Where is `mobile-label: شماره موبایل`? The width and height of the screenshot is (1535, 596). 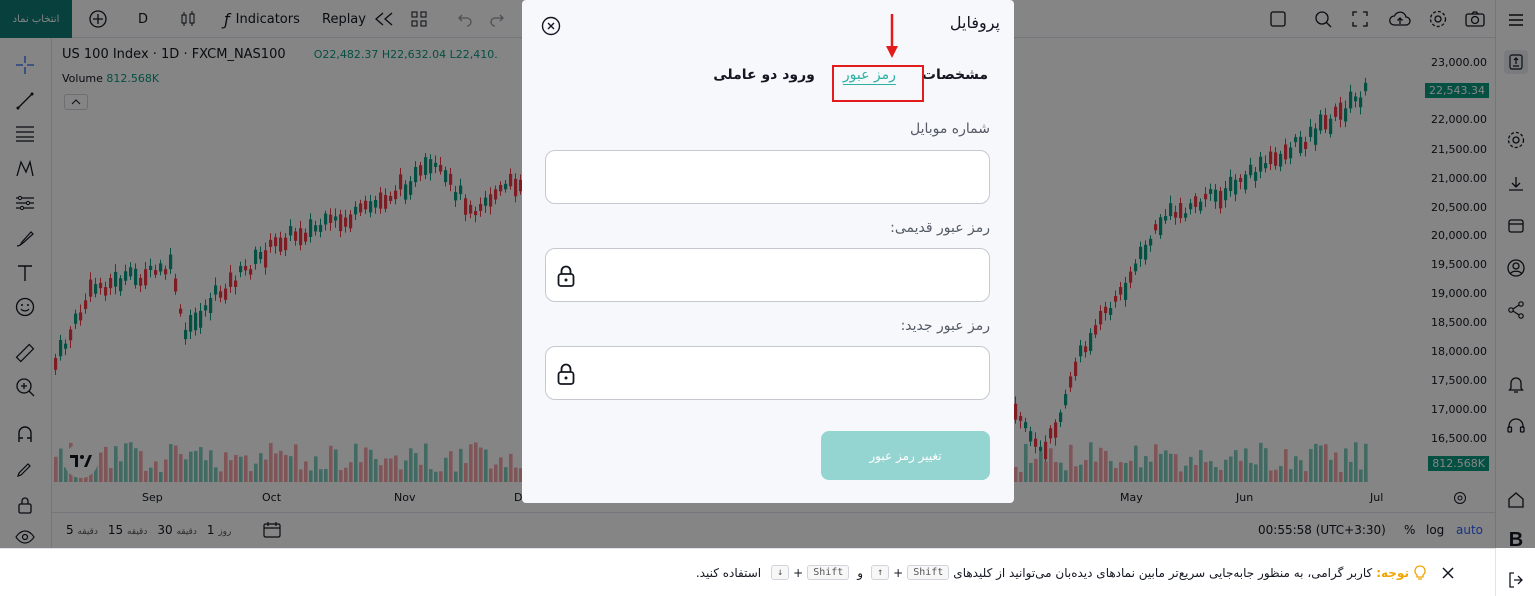 mobile-label: شماره موبایل is located at coordinates (949, 129).